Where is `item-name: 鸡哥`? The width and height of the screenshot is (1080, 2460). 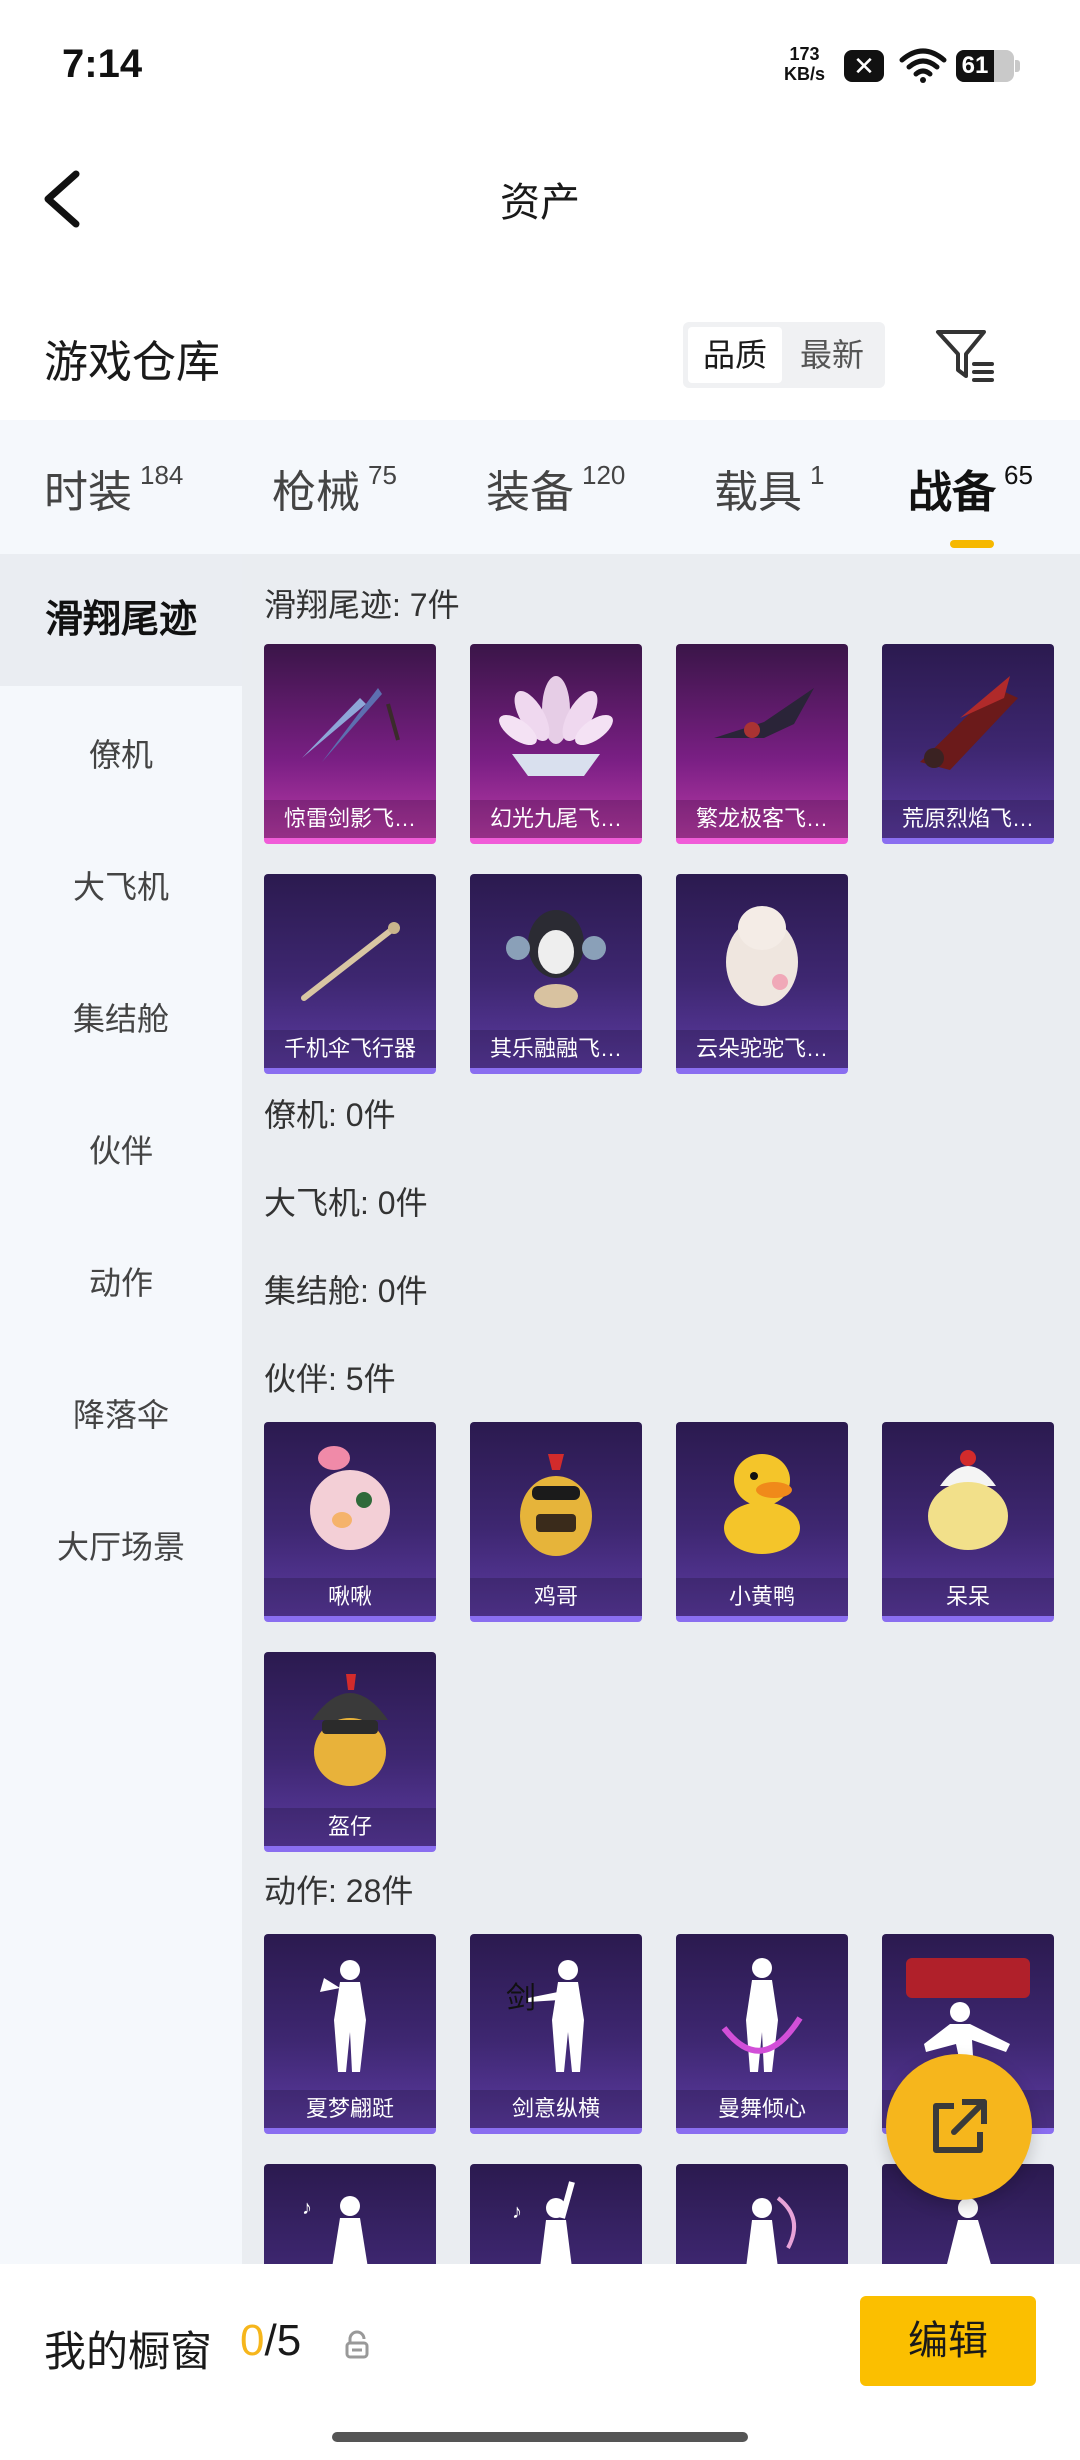 item-name: 鸡哥 is located at coordinates (556, 1597).